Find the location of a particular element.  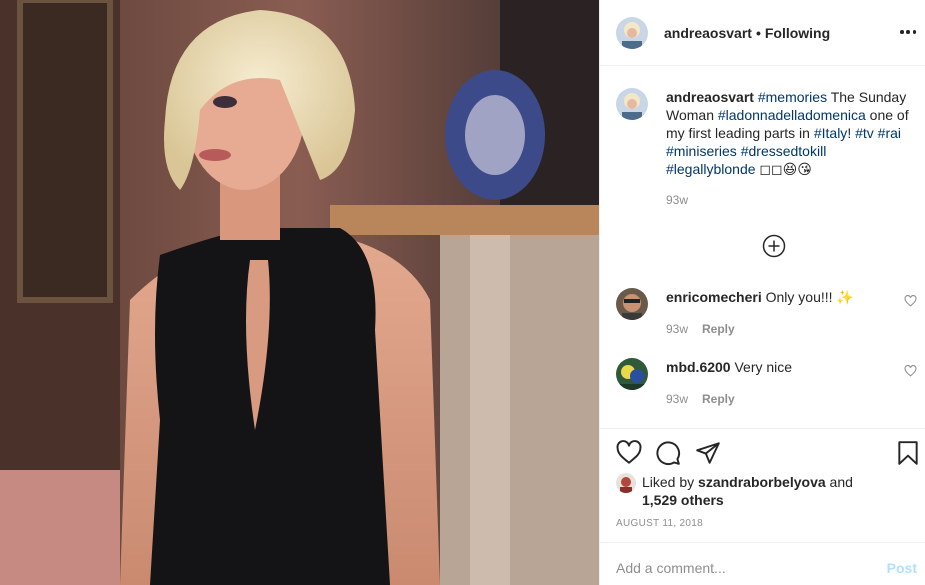

comment-item: enricomecheri Only you!!! ✨ 93w Reply is located at coordinates (768, 313).